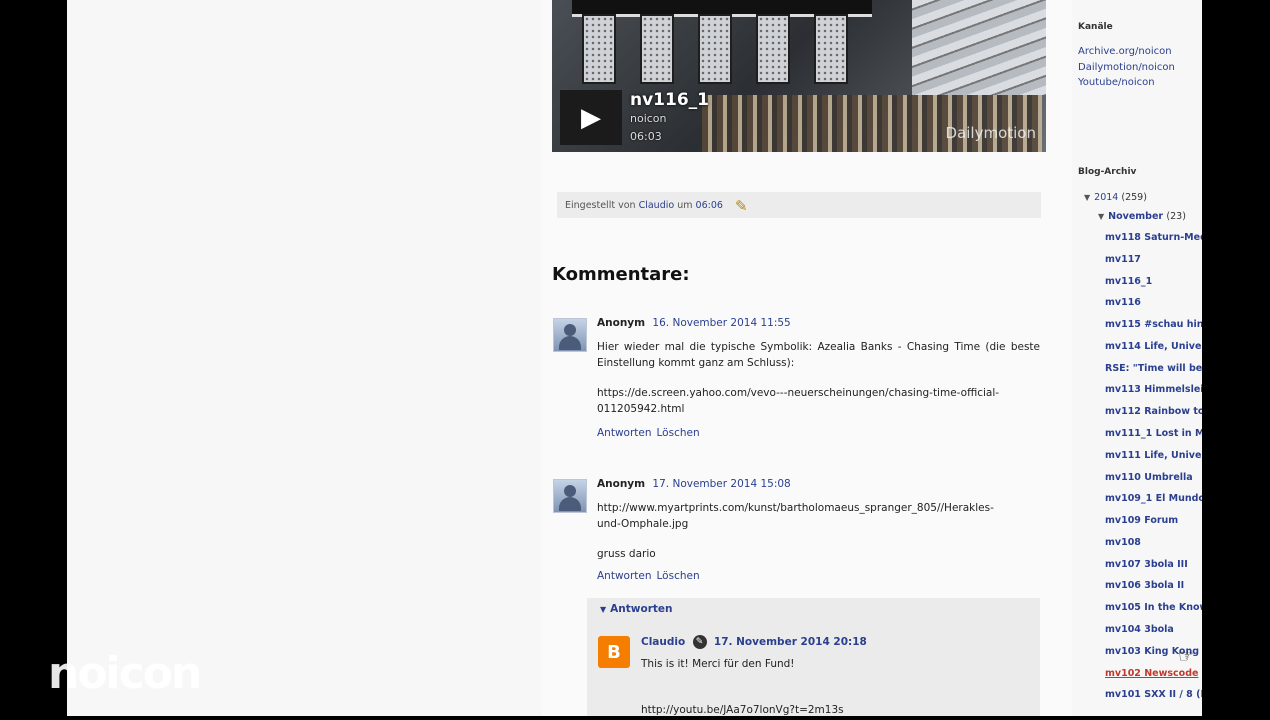 This screenshot has height=720, width=1270. Describe the element at coordinates (790, 642) in the screenshot. I see `reply-date-link: 17. November 2014 20:18` at that location.